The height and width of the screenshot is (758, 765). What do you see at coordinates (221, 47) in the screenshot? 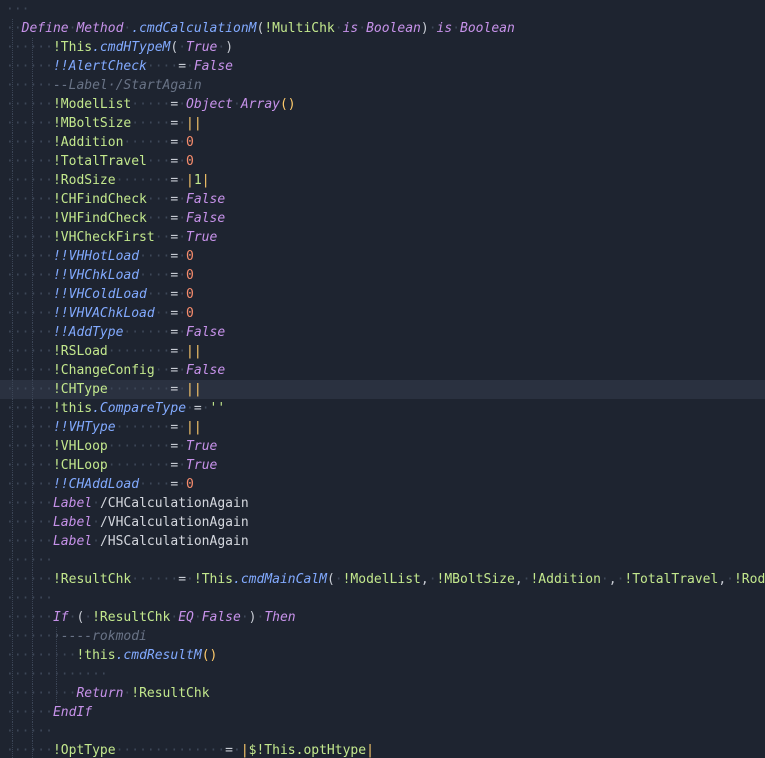
I see `code-token: ·` at bounding box center [221, 47].